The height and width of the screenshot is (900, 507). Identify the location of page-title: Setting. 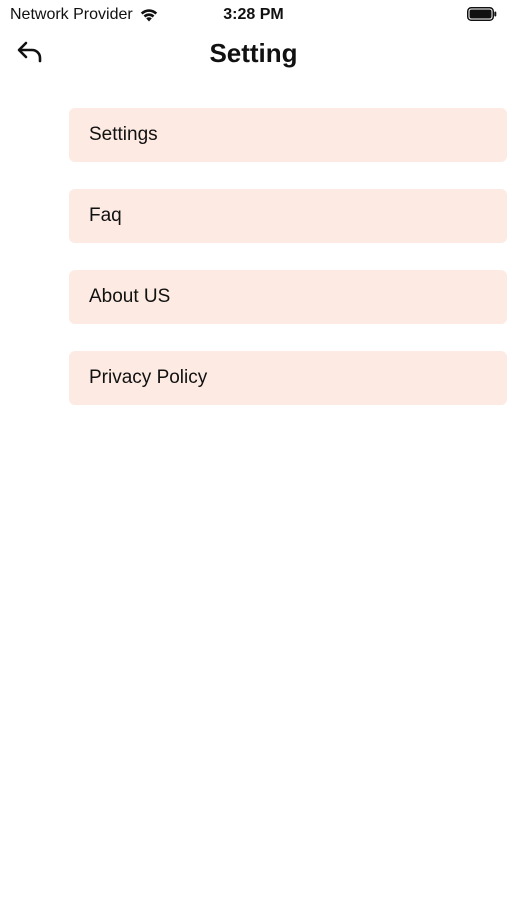
(253, 53).